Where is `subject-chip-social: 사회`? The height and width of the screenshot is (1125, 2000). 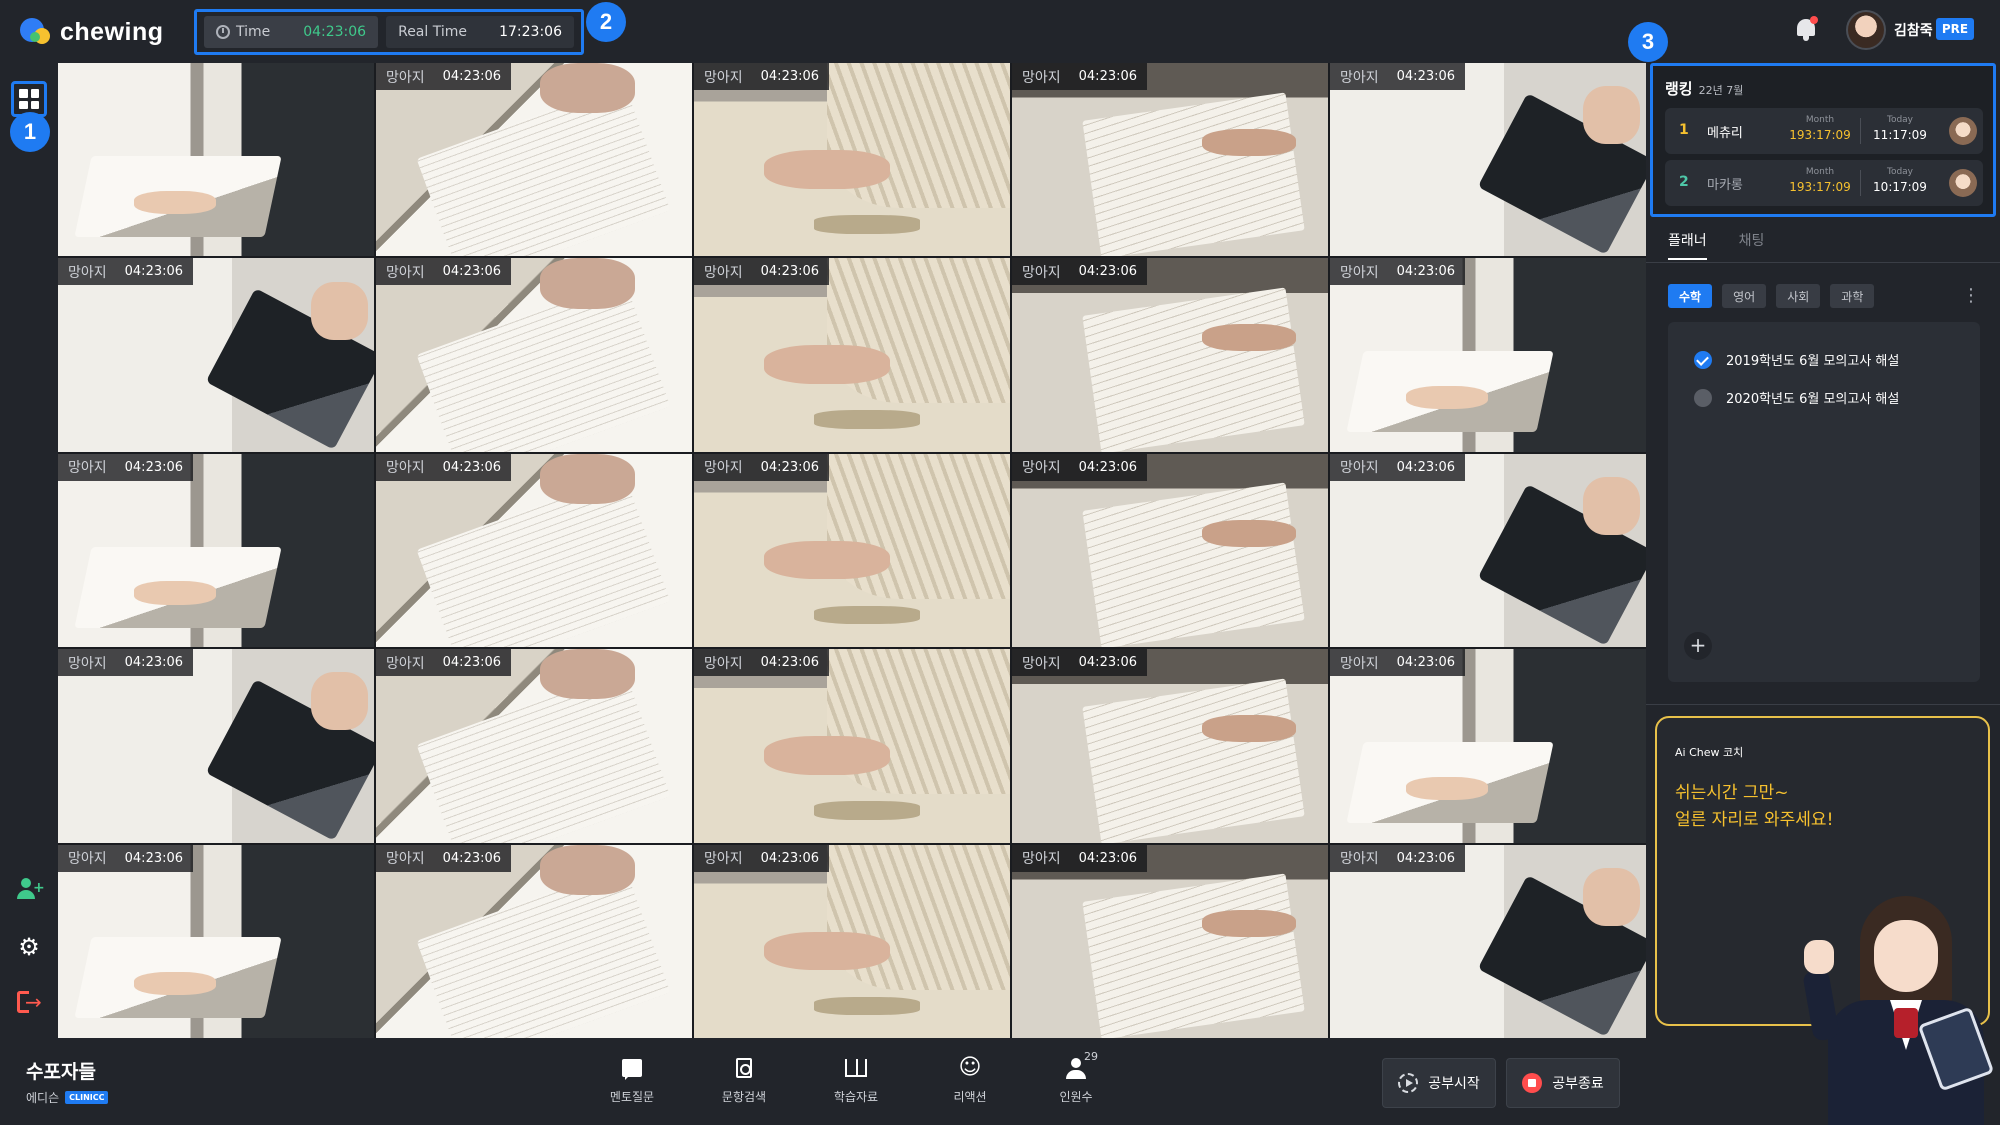
subject-chip-social: 사회 is located at coordinates (1798, 296).